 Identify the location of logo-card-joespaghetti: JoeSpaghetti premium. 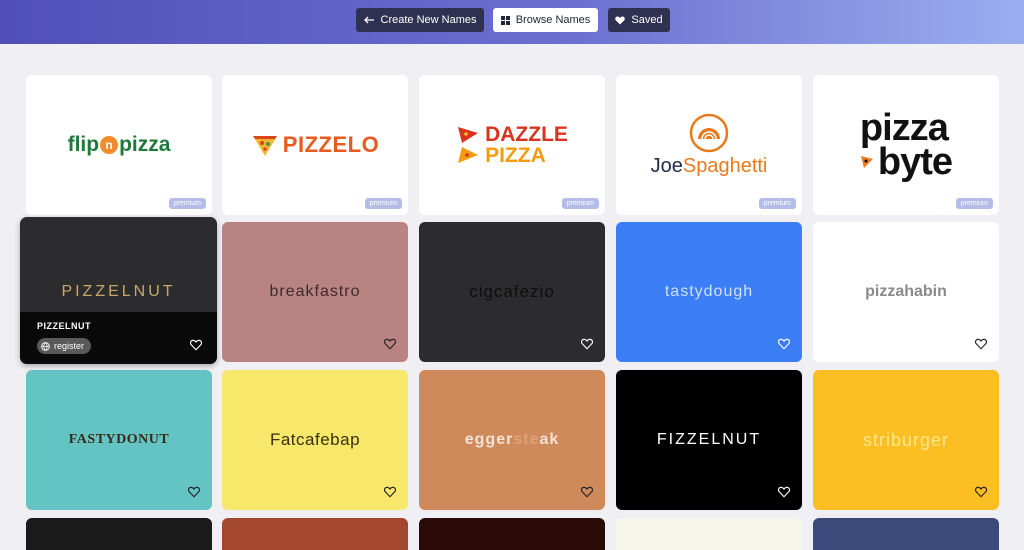
(709, 145).